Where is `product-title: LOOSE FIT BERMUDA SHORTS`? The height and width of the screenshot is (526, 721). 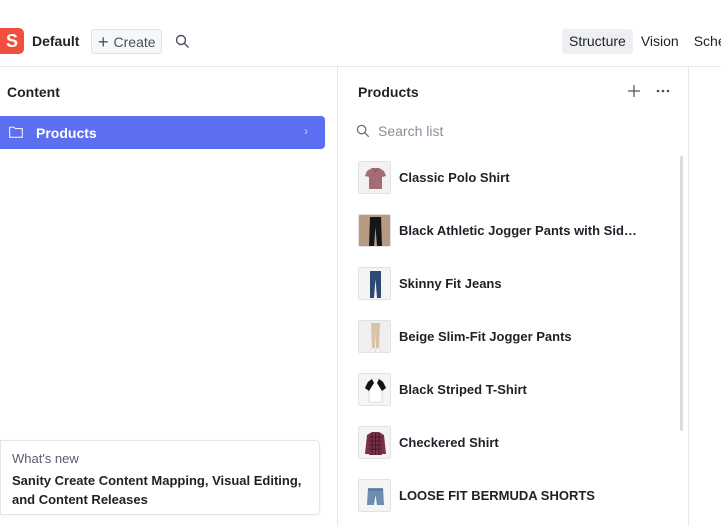
product-title: LOOSE FIT BERMUDA SHORTS is located at coordinates (497, 495).